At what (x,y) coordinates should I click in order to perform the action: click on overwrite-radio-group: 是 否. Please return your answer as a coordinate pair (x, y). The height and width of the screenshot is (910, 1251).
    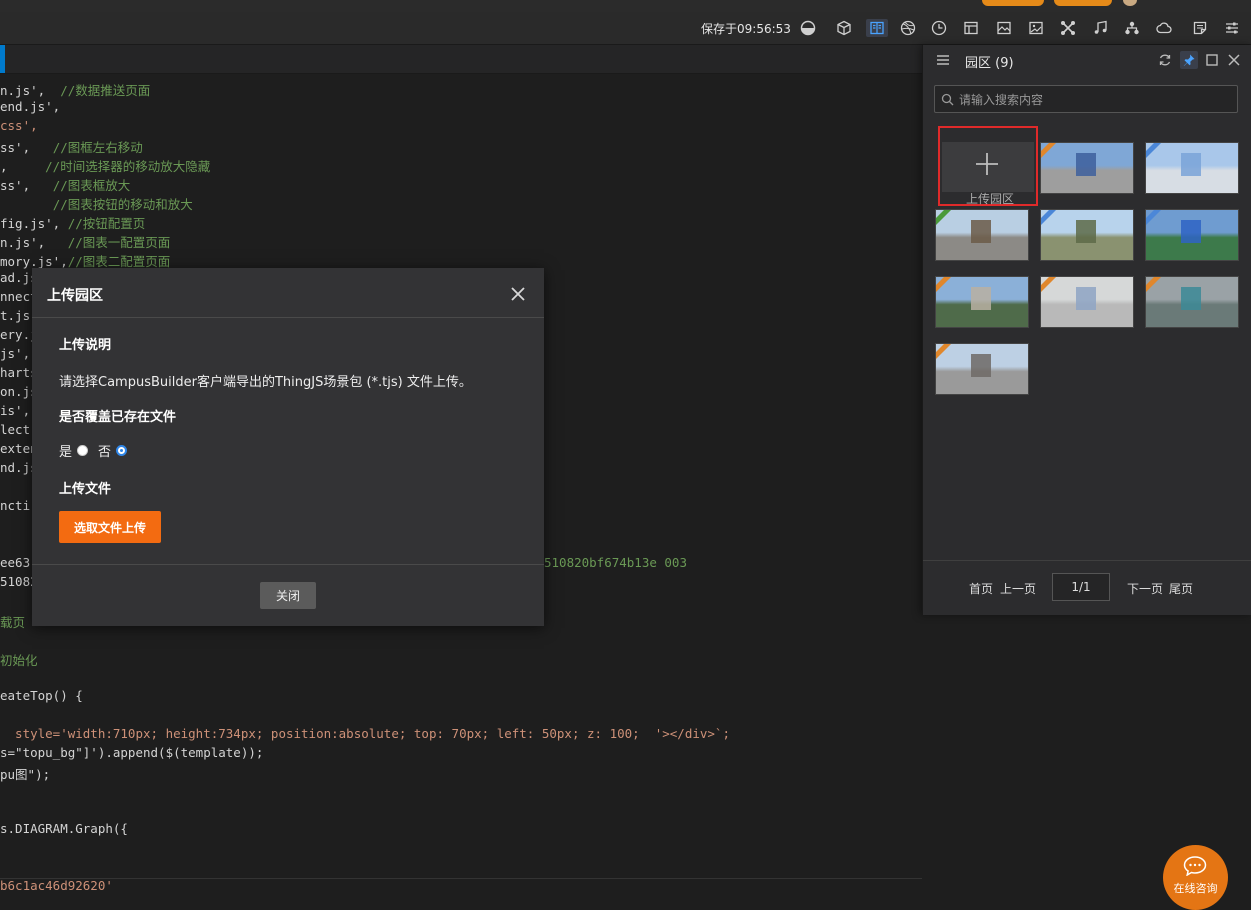
    Looking at the image, I should click on (98, 450).